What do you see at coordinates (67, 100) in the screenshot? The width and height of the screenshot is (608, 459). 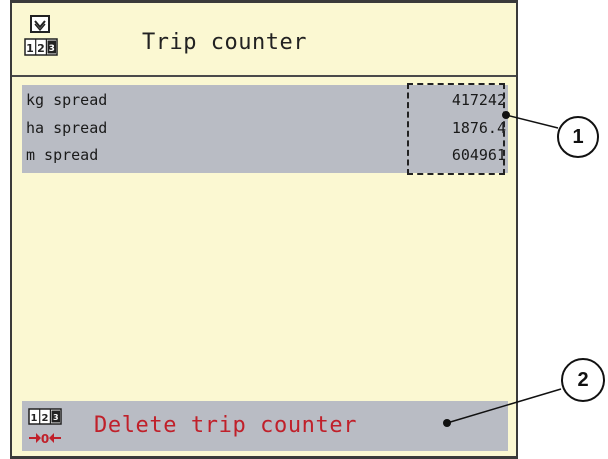 I see `counter-label: kg spread` at bounding box center [67, 100].